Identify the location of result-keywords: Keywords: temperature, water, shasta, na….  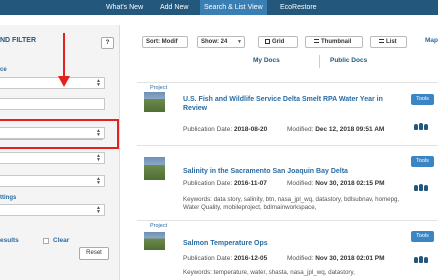
(269, 272).